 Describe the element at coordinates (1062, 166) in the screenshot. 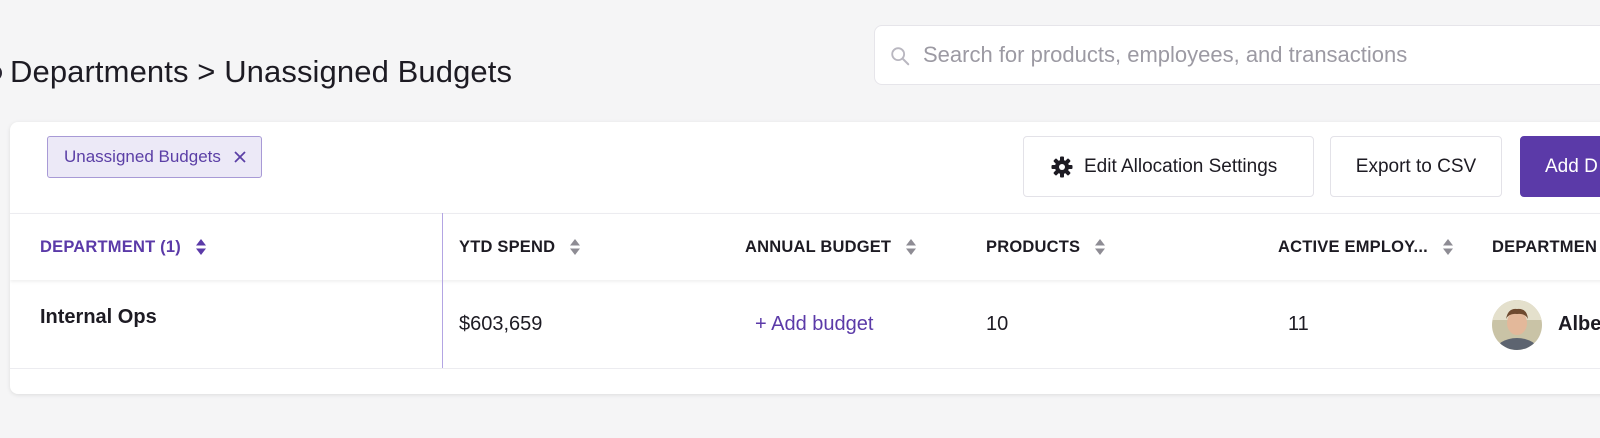

I see `gear-icon` at that location.